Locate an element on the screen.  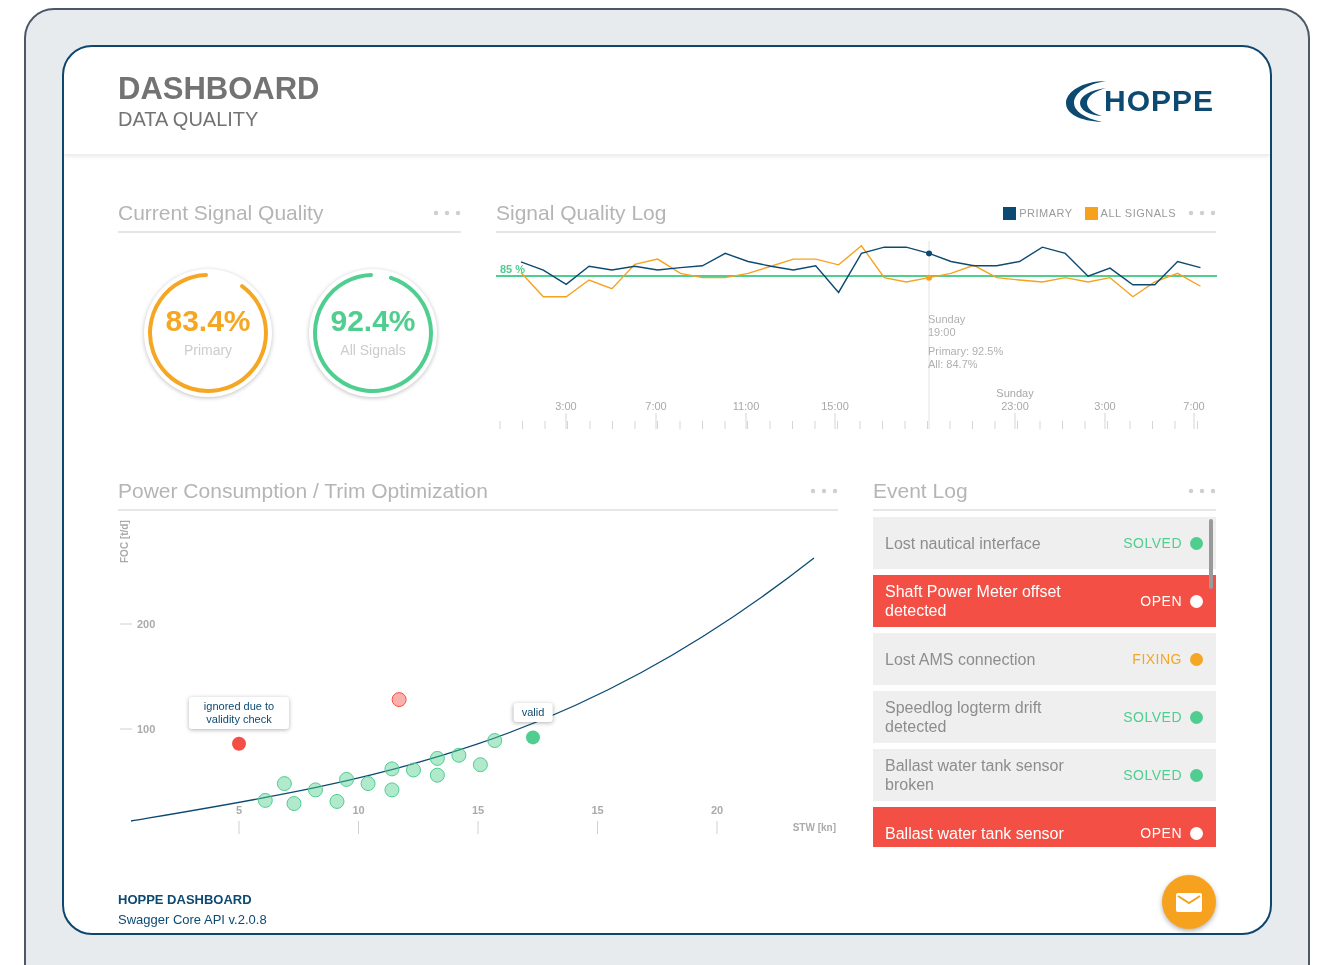
gauge-value: 92.4% is located at coordinates (373, 320).